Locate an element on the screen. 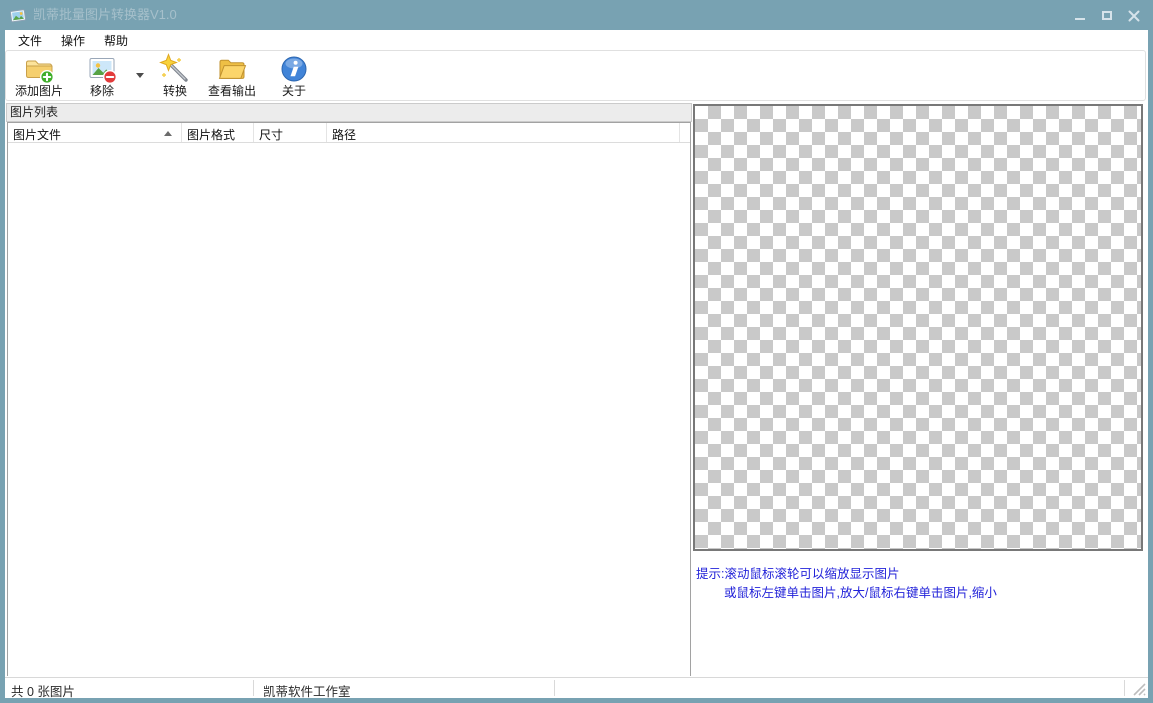  about-button: 关于 is located at coordinates (294, 76).